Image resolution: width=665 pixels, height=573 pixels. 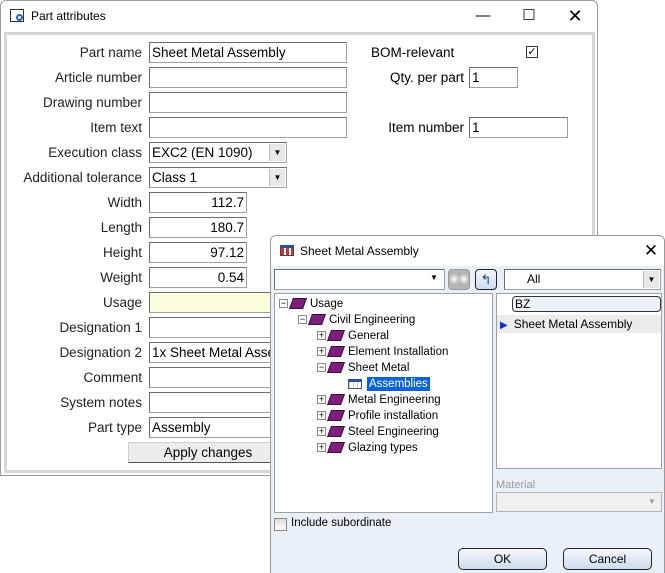 I want to click on system-notes-input, so click(x=219, y=402).